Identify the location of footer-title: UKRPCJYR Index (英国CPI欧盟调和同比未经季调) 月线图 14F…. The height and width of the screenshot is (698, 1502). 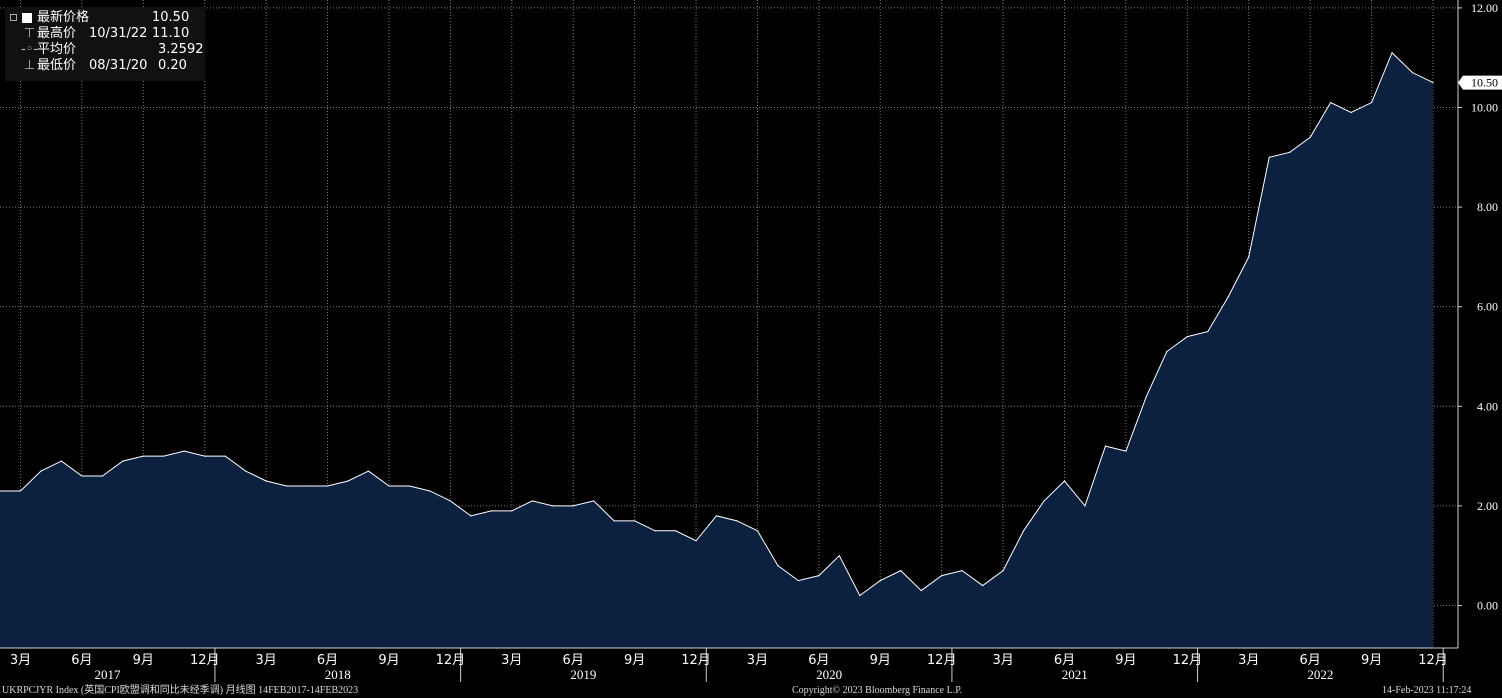
(180, 690).